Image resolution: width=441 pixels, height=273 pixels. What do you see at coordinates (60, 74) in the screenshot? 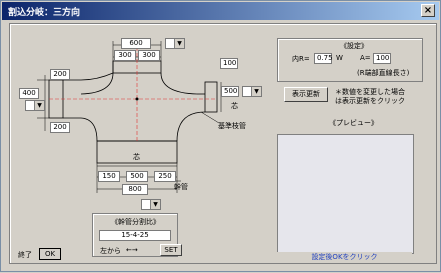
I see `left-top-field: 200` at bounding box center [60, 74].